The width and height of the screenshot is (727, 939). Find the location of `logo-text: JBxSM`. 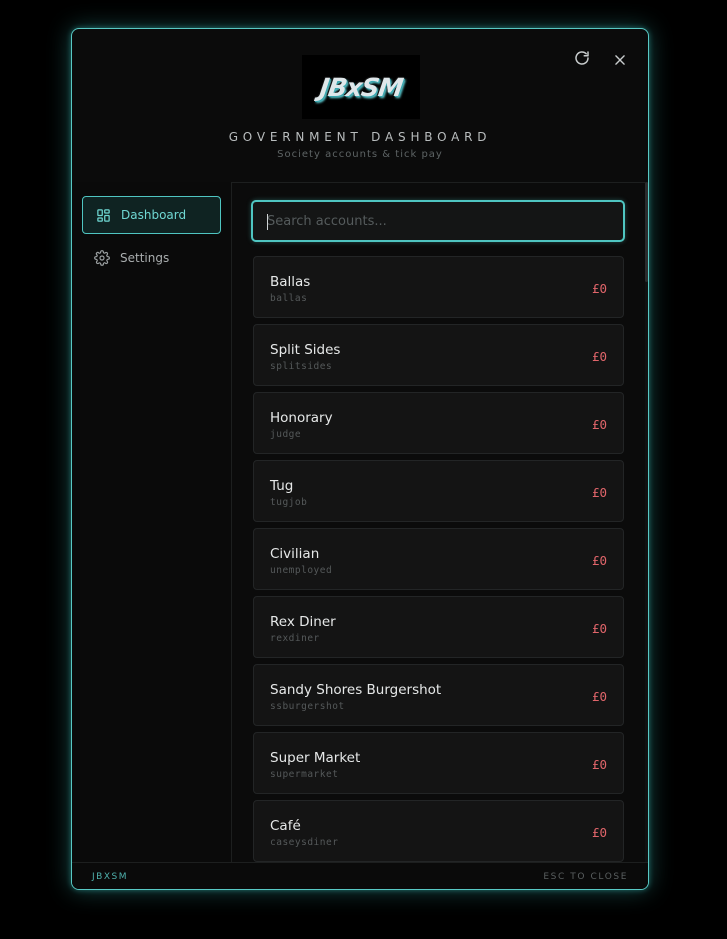

logo-text: JBxSM is located at coordinates (361, 87).